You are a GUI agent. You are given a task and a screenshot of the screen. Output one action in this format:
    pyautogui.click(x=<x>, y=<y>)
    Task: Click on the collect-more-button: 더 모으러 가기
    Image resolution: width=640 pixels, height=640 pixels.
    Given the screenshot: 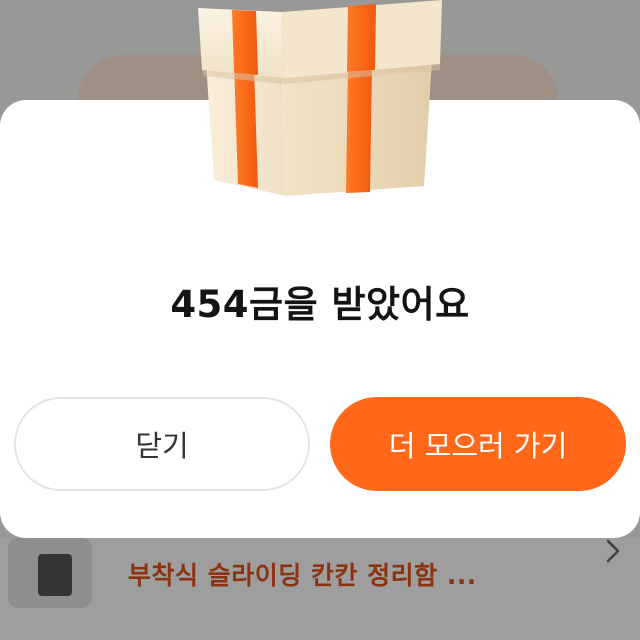 What is the action you would take?
    pyautogui.click(x=478, y=444)
    